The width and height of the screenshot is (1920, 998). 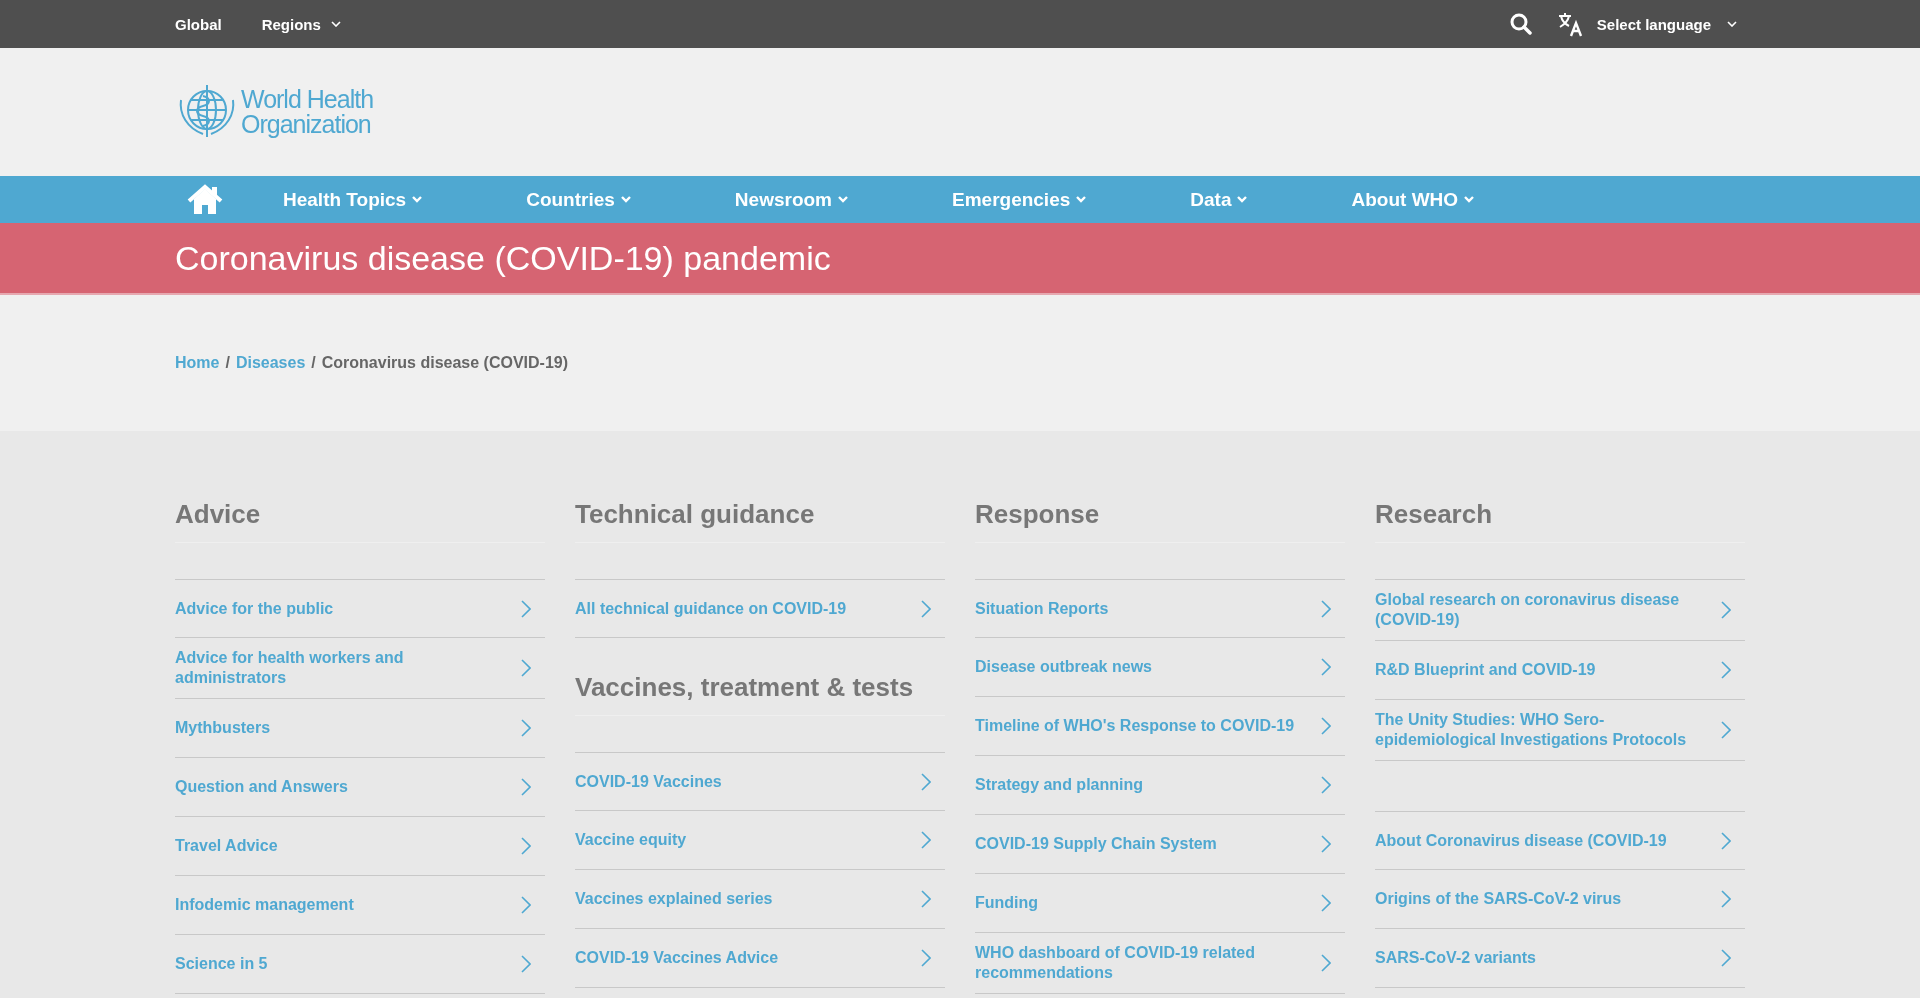 I want to click on main-nav-link: Countries, so click(x=578, y=199).